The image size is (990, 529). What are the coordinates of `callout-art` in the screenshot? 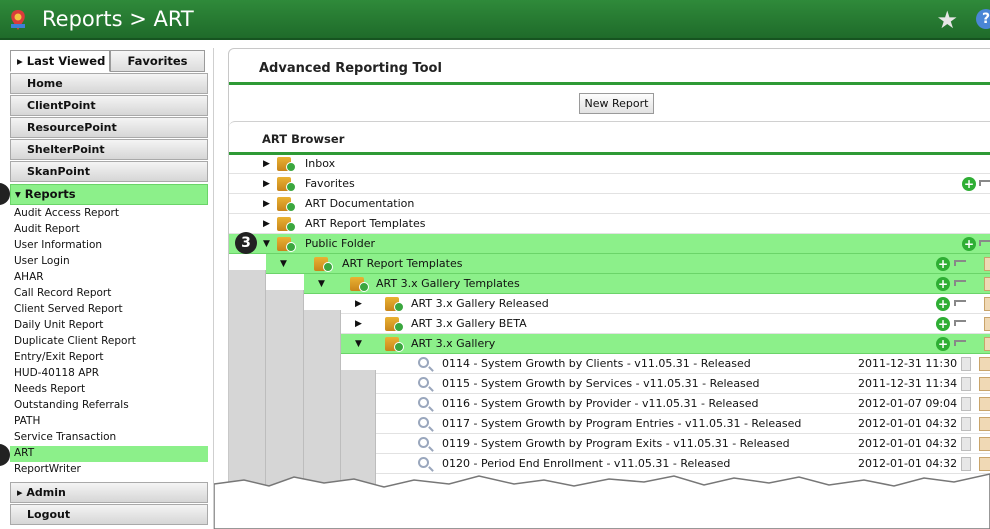 It's located at (5, 455).